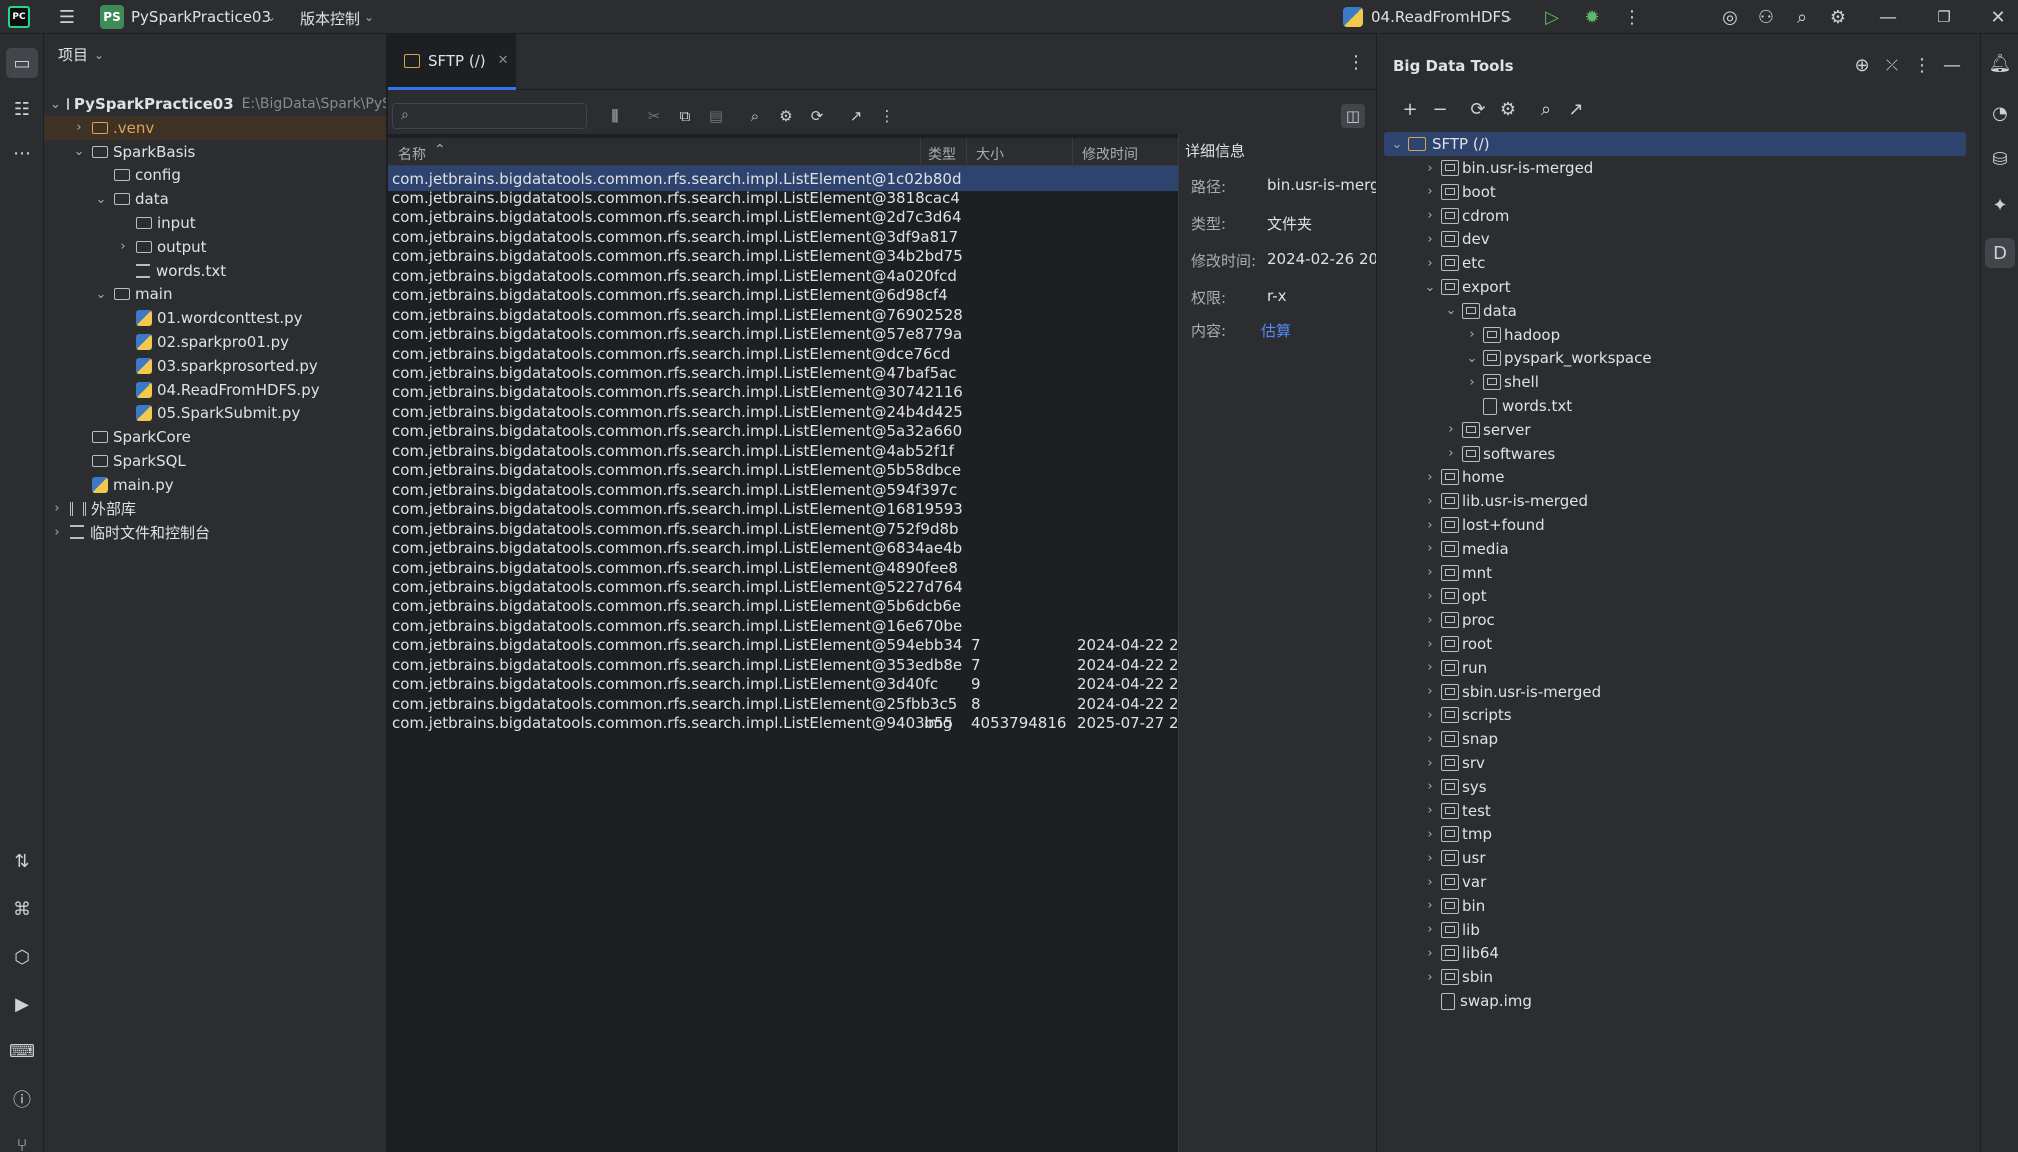 The width and height of the screenshot is (2018, 1152). Describe the element at coordinates (67, 17) in the screenshot. I see `main-menu-icon: ☰` at that location.